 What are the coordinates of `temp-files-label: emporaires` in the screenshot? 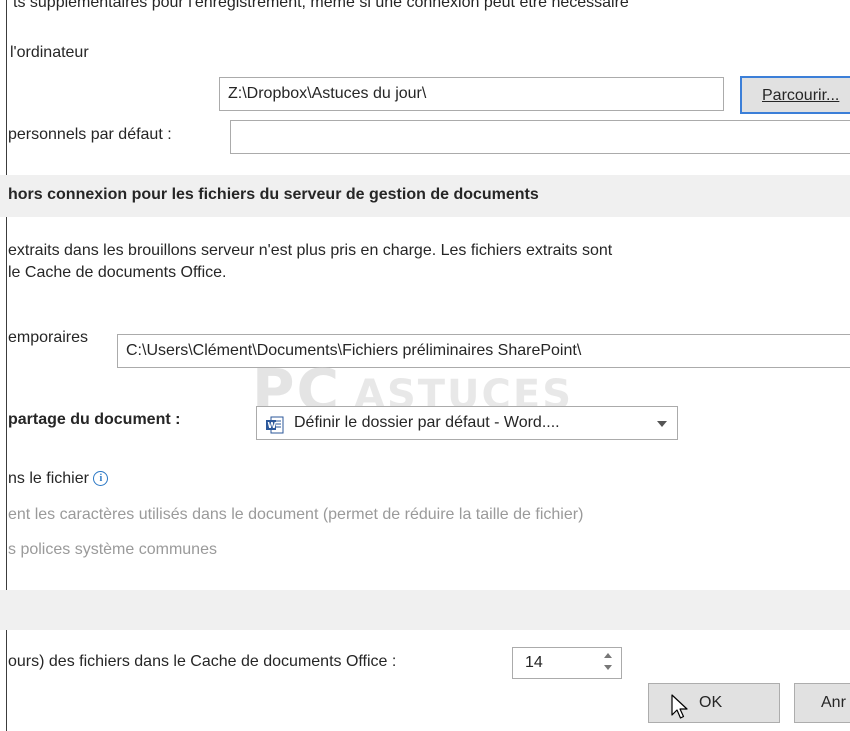 It's located at (48, 337).